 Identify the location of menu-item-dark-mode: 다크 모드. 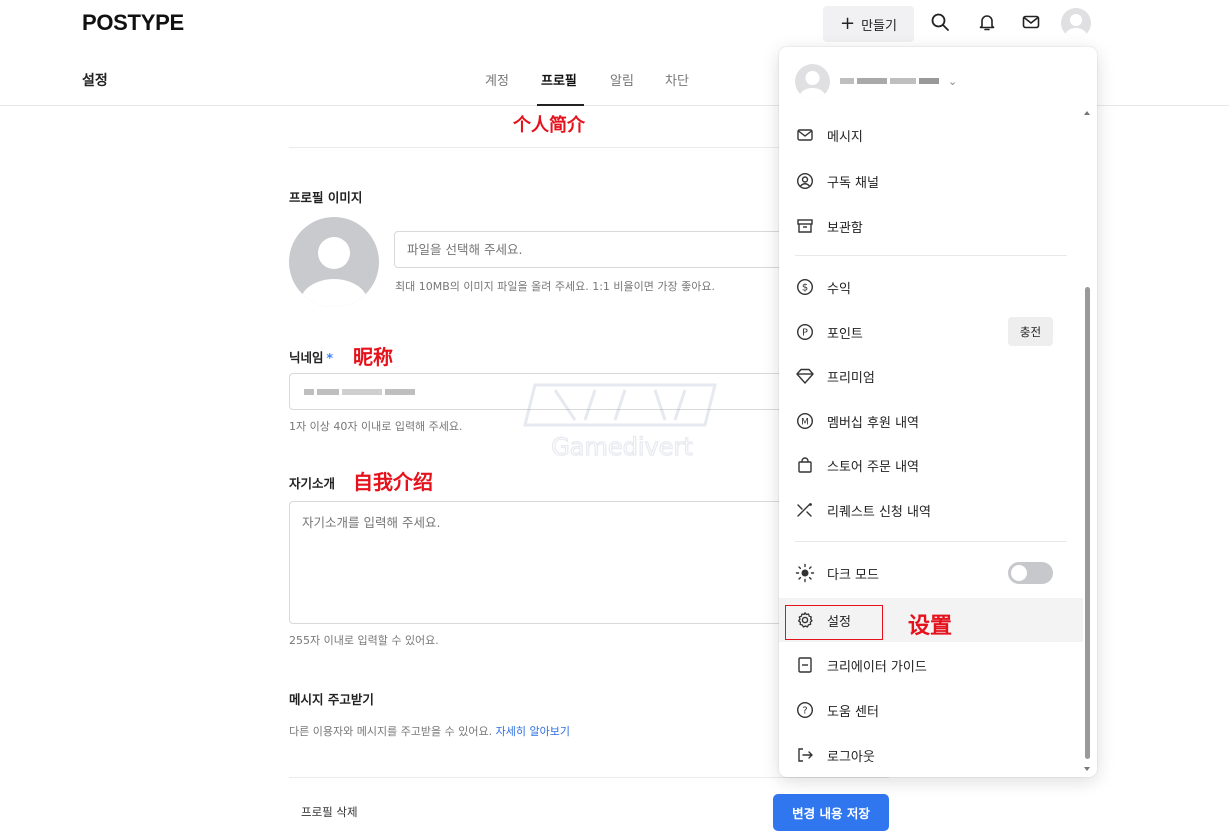
(931, 573).